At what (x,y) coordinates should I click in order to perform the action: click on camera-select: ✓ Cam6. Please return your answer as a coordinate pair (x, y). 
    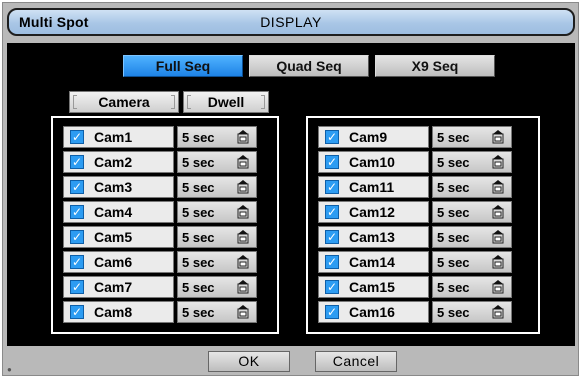
    Looking at the image, I should click on (118, 262).